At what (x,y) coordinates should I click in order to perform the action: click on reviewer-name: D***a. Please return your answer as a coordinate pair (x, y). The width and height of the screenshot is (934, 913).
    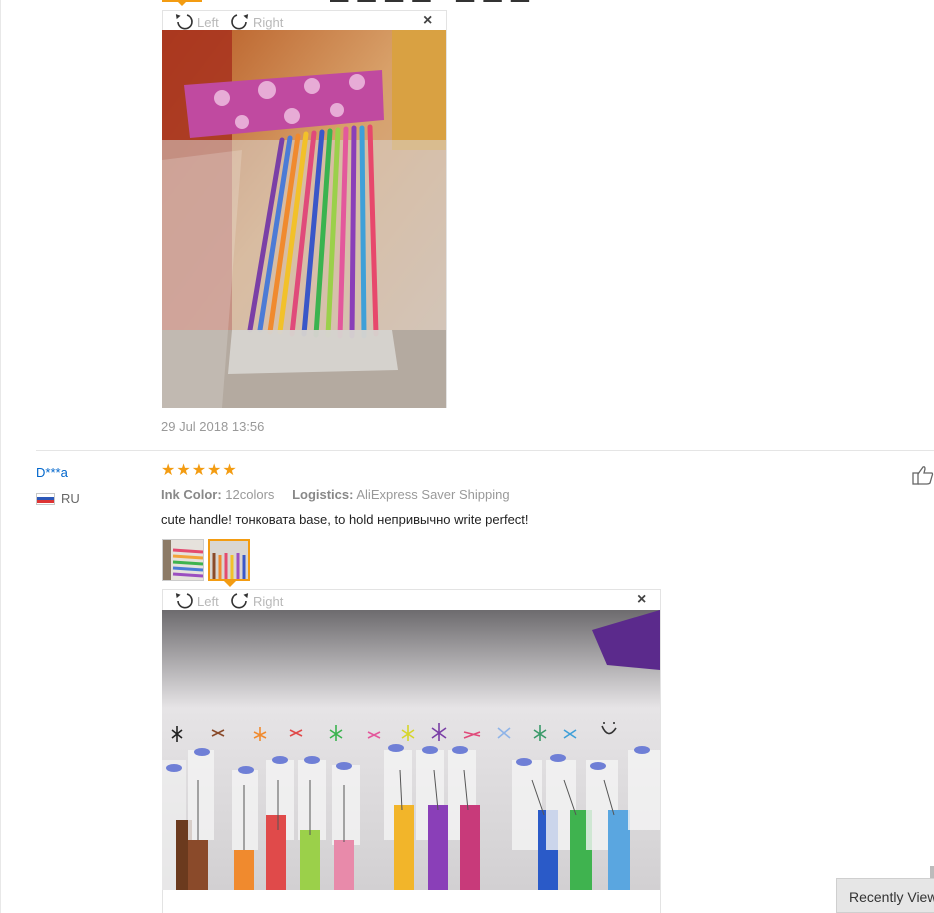
    Looking at the image, I should click on (52, 472).